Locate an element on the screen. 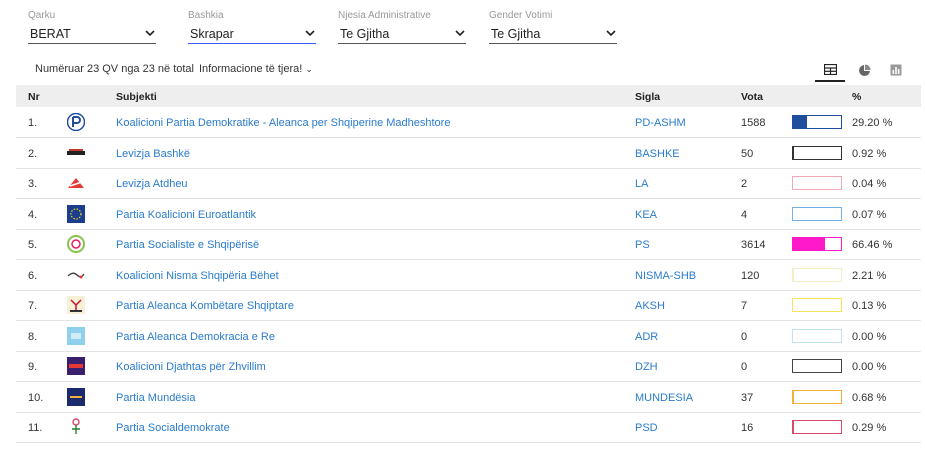 The image size is (925, 450). filter-qarku: Qarku BERAT is located at coordinates (92, 27).